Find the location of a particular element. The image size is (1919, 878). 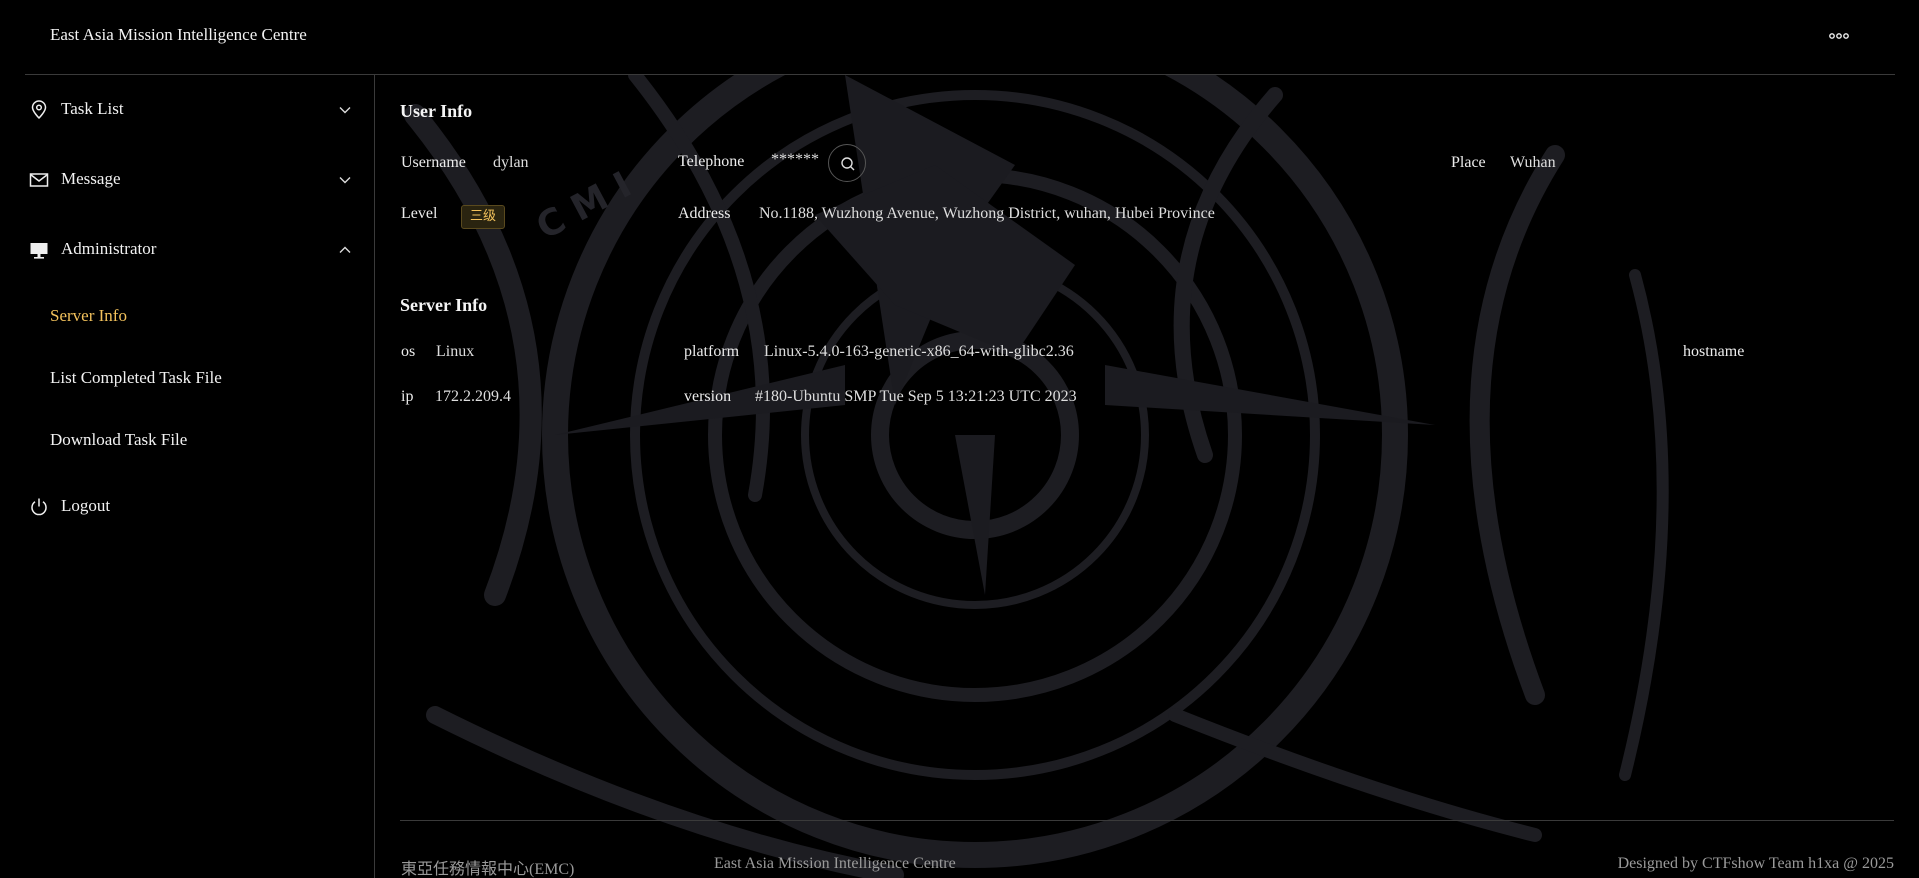

sidebar-menu-message: Message is located at coordinates (192, 180).